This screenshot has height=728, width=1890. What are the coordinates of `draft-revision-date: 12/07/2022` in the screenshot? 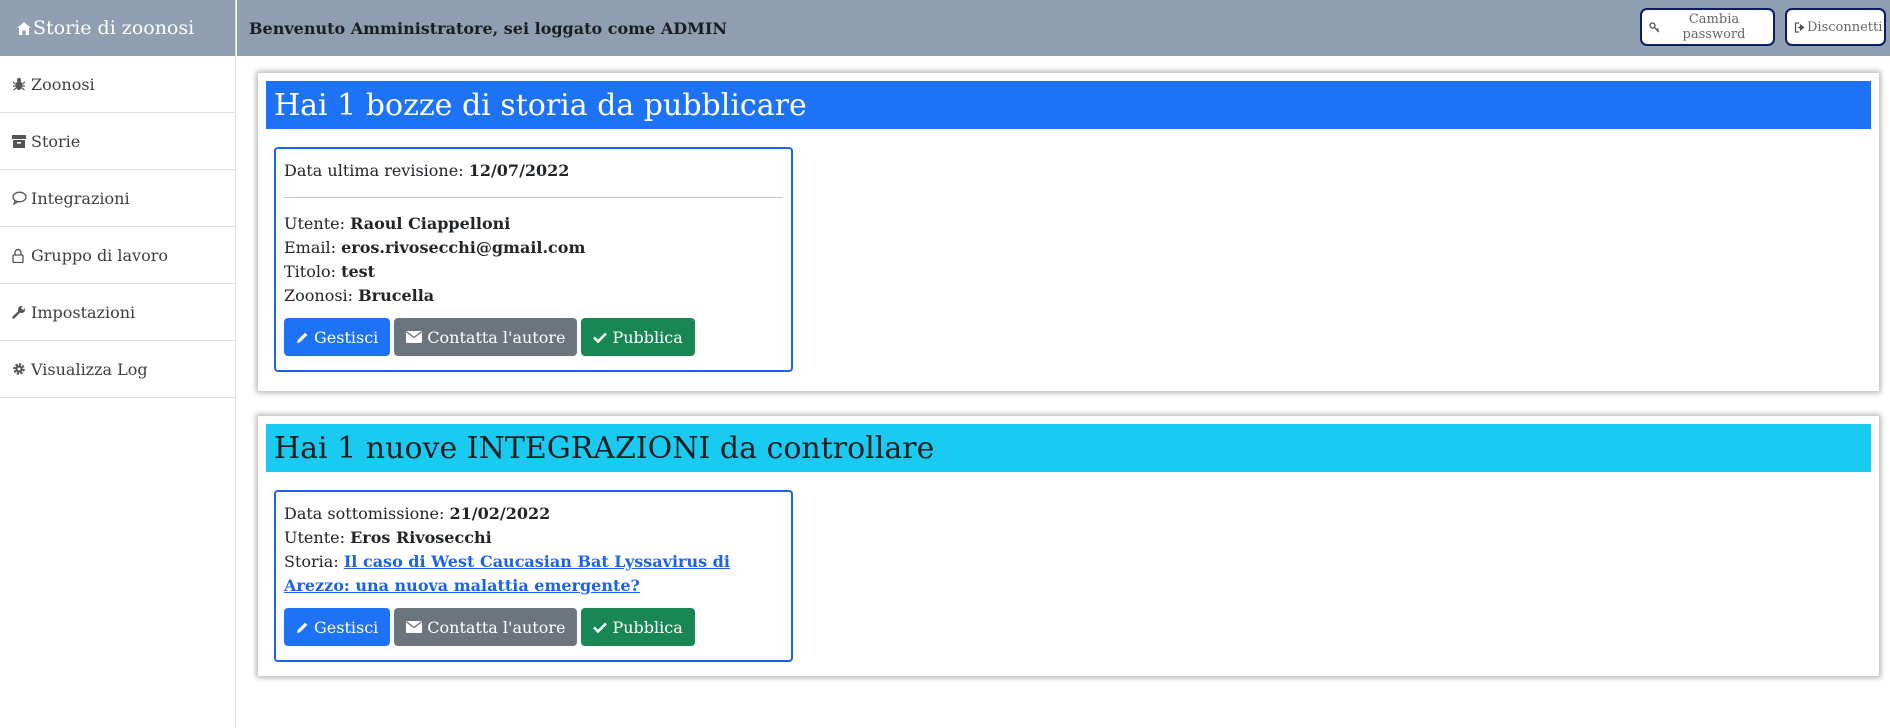 It's located at (519, 170).